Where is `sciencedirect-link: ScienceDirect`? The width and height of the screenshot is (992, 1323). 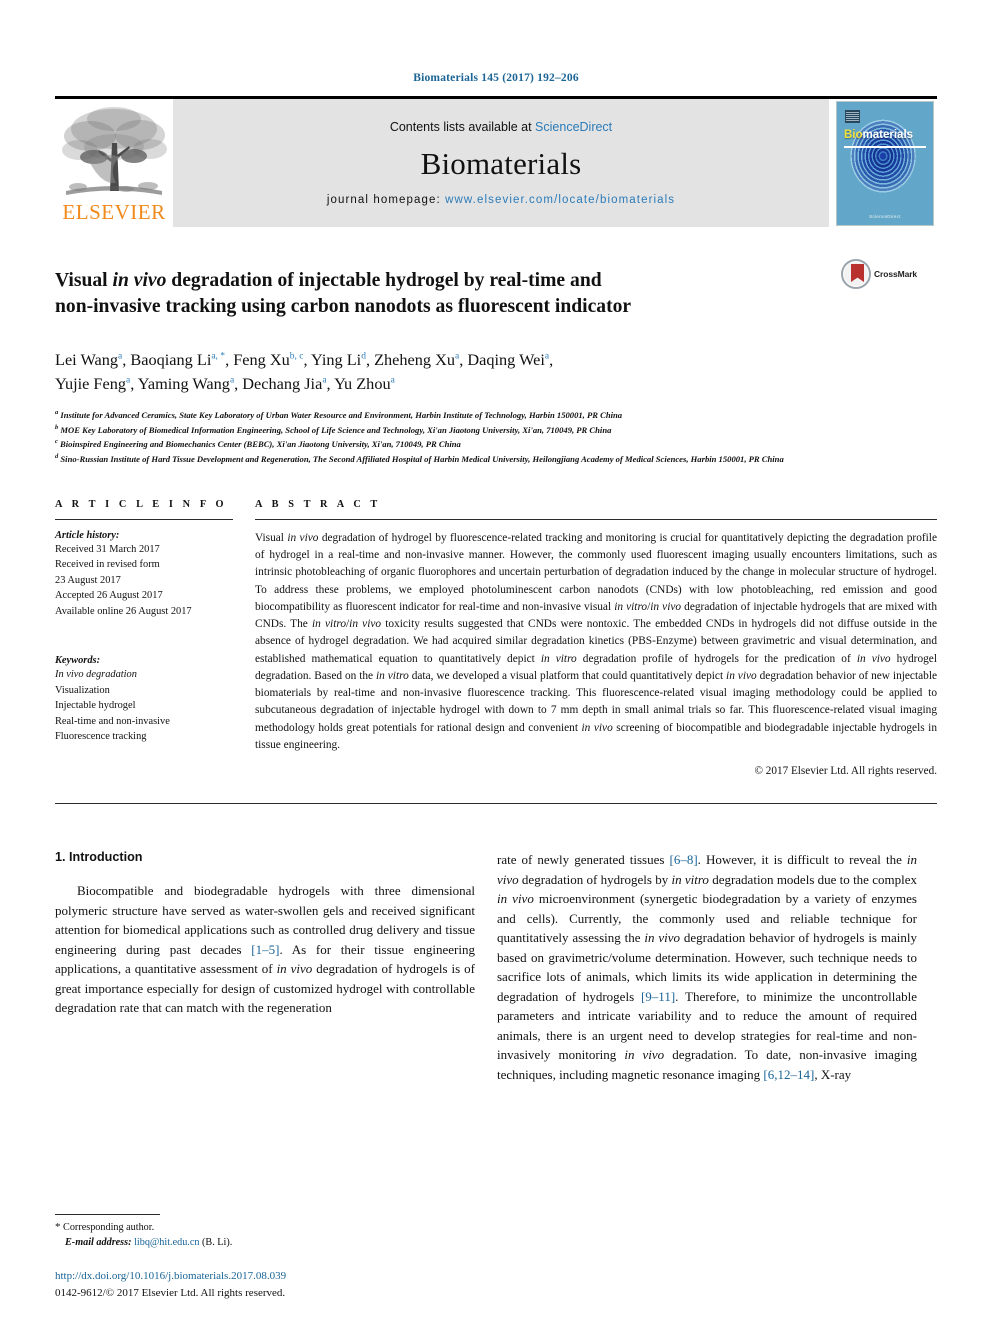
sciencedirect-link: ScienceDirect is located at coordinates (573, 127).